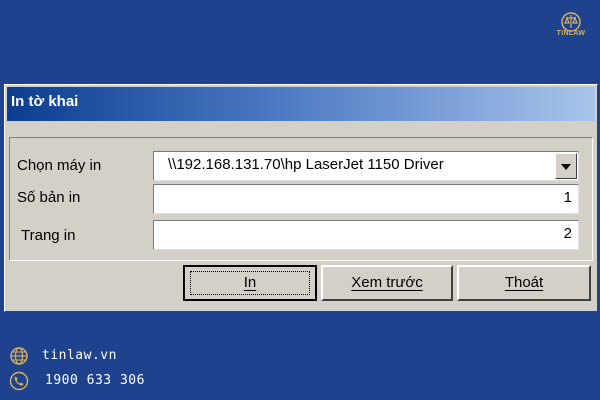 This screenshot has height=400, width=600. I want to click on logo-text: TINLAW, so click(571, 33).